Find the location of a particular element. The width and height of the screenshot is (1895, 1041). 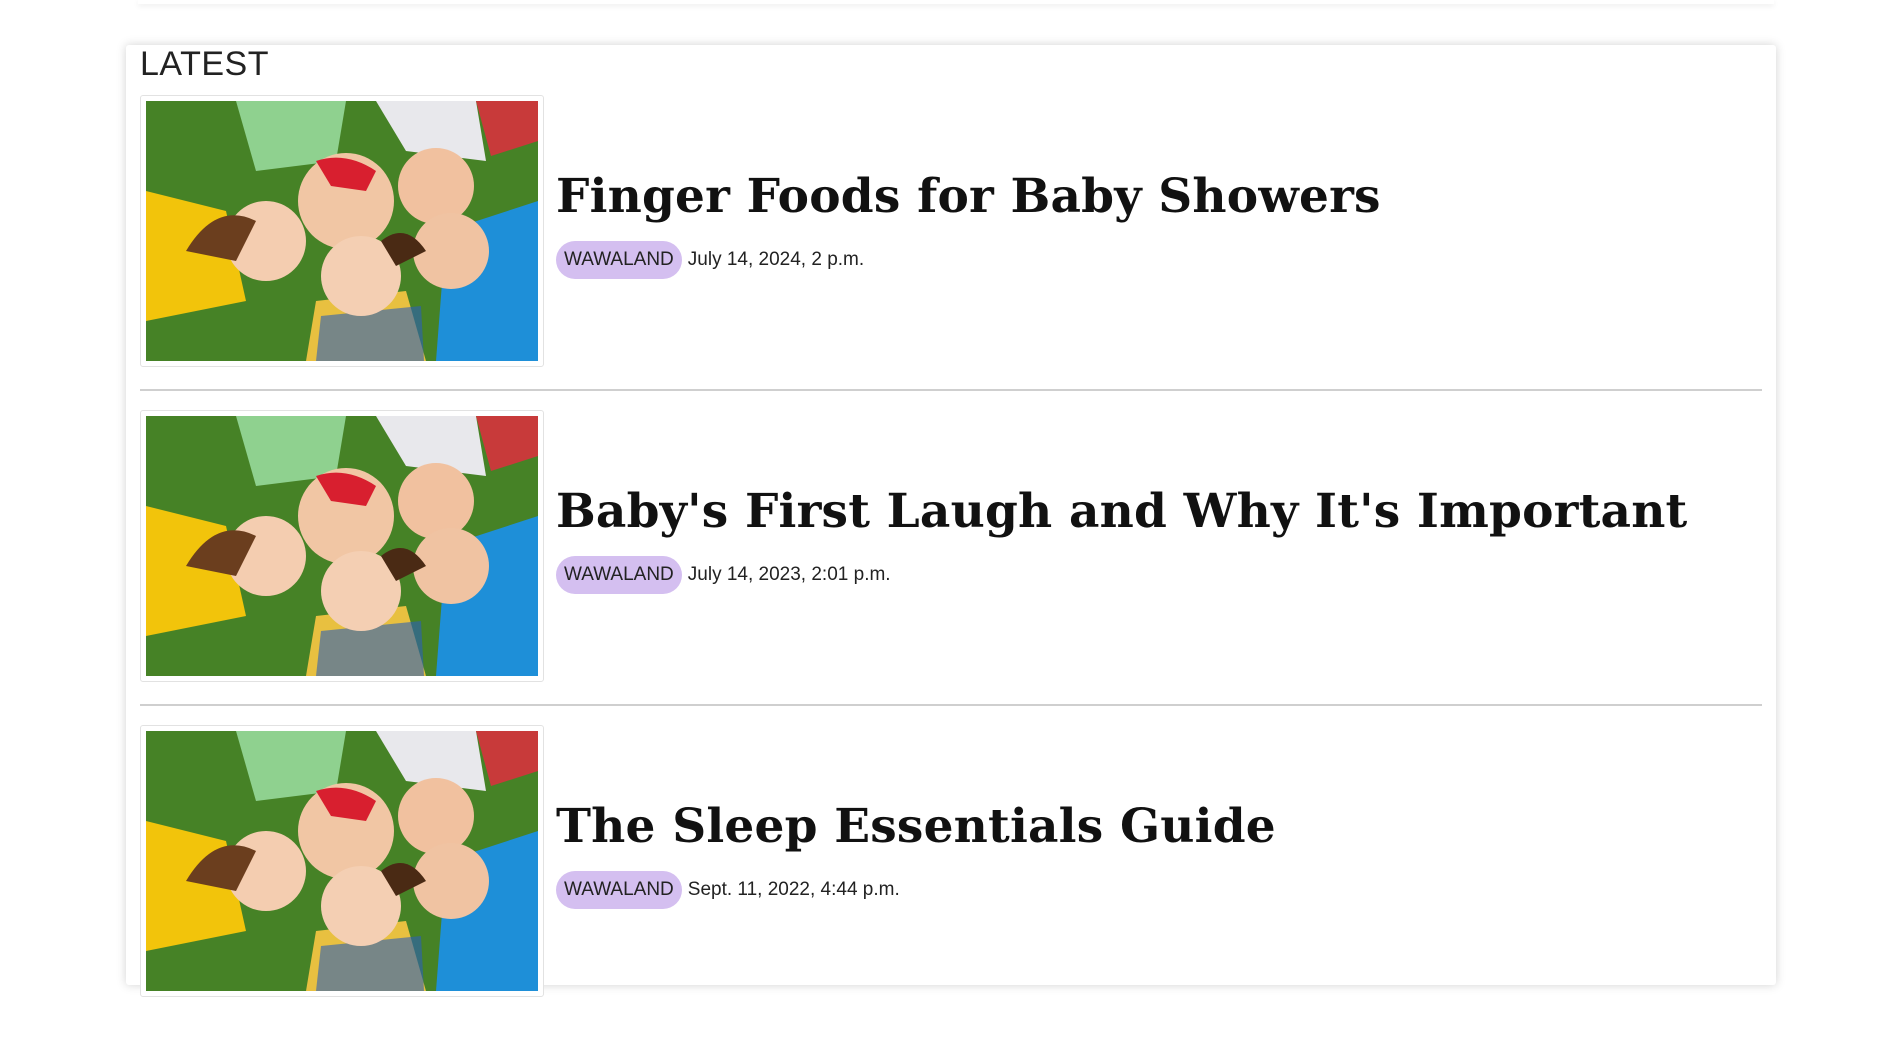

post-meta: WAWALAND Sept. 11, 2022, 4:44 p.m. is located at coordinates (728, 890).